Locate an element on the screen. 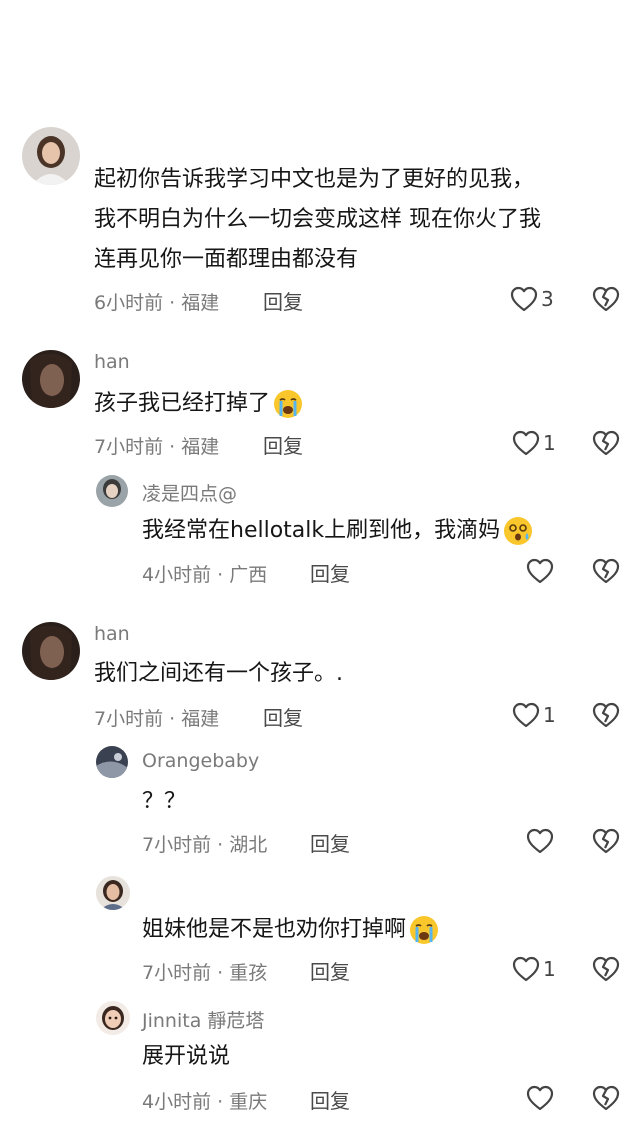 This screenshot has width=640, height=1141. comment-time-location: 4小时前 · 重庆 is located at coordinates (205, 1102).